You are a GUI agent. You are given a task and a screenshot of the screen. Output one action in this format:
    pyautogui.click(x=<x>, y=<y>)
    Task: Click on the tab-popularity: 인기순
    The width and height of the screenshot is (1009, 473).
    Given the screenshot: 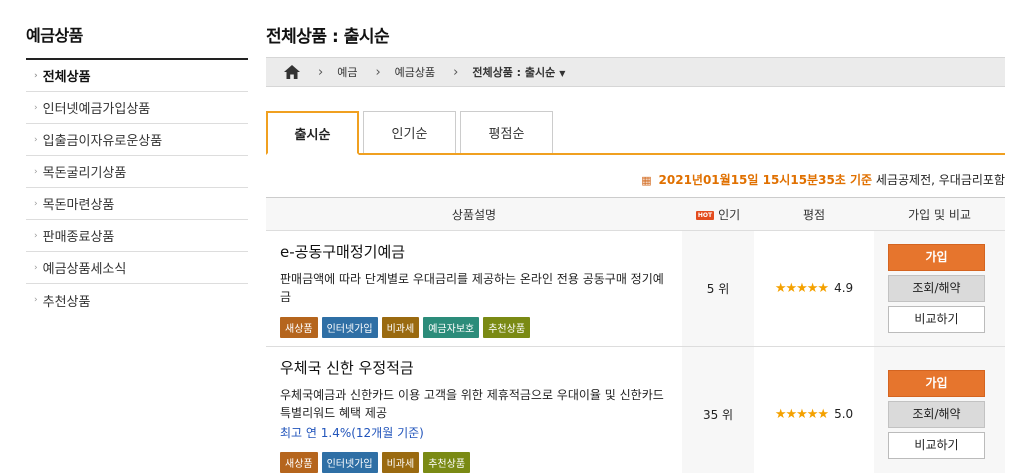 What is the action you would take?
    pyautogui.click(x=409, y=132)
    